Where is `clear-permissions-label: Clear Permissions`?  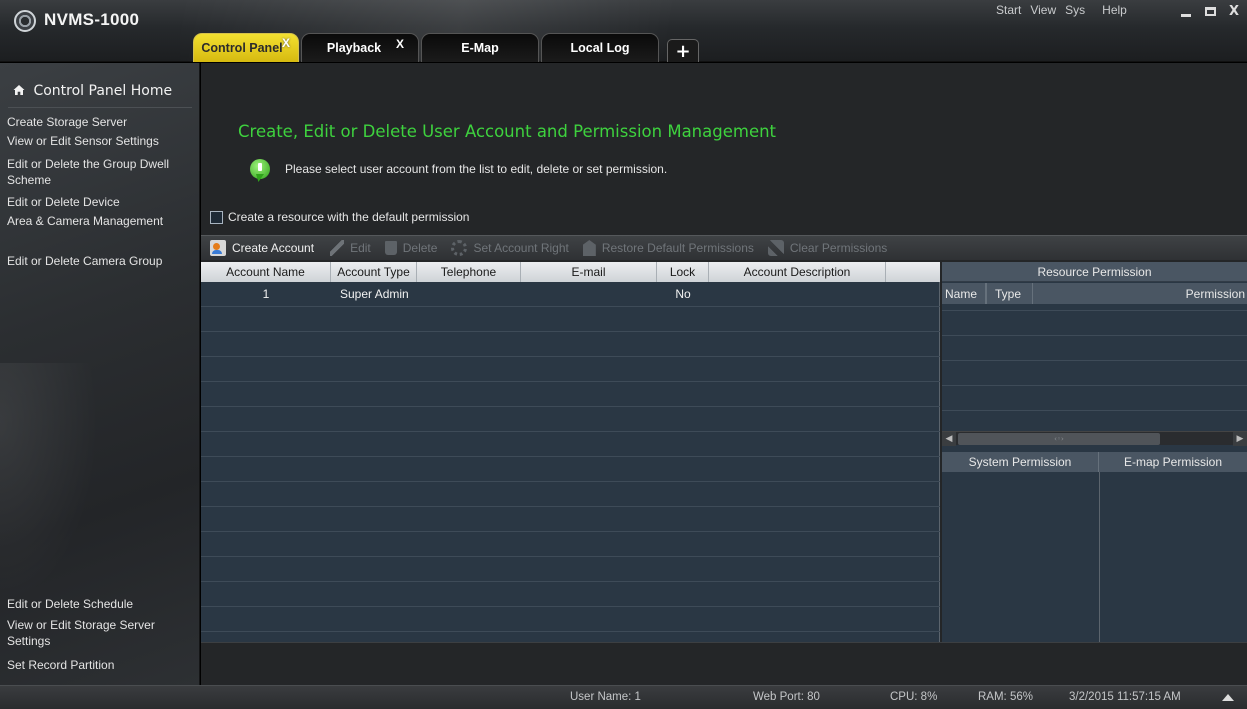
clear-permissions-label: Clear Permissions is located at coordinates (838, 248).